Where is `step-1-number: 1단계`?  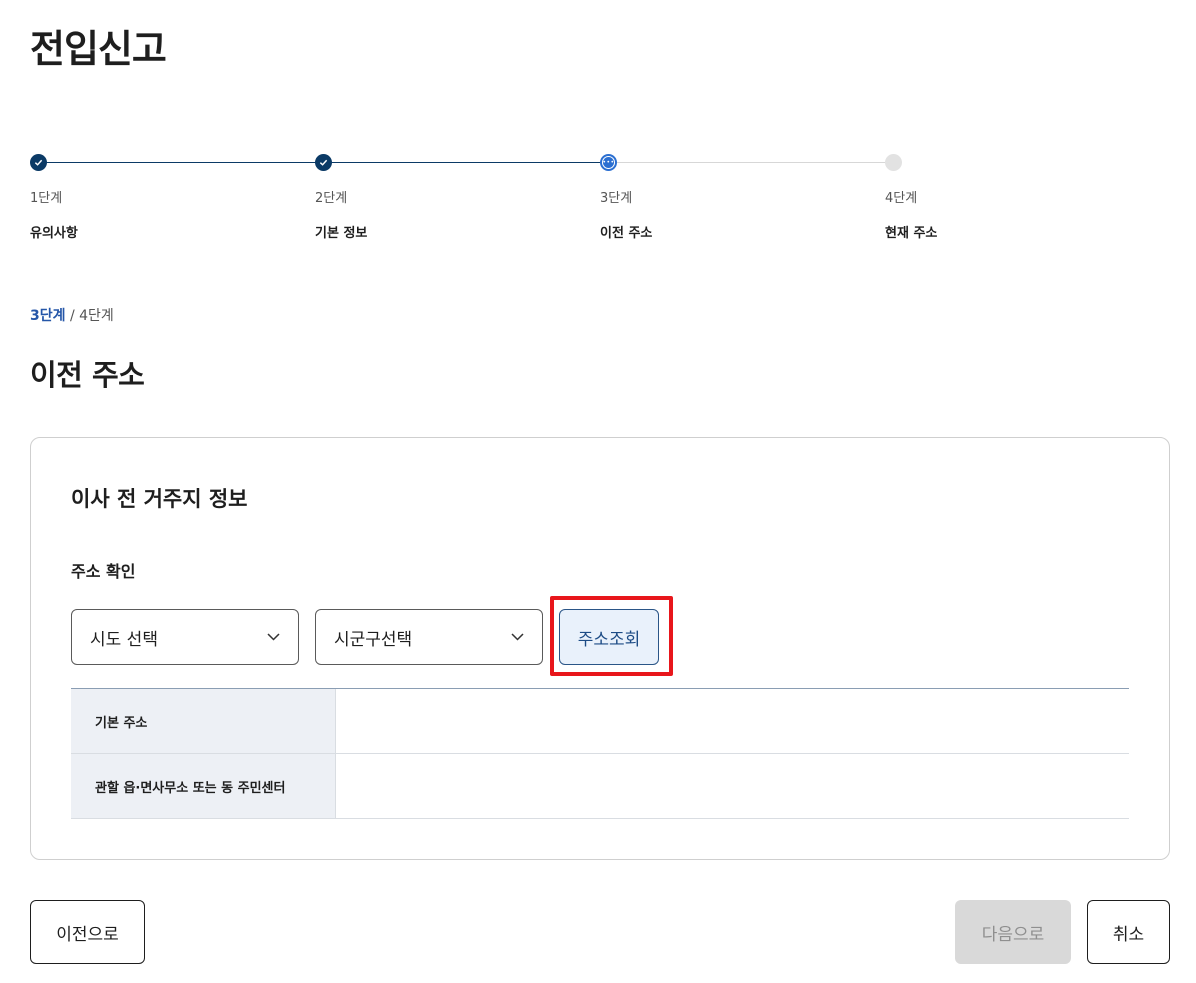 step-1-number: 1단계 is located at coordinates (46, 198).